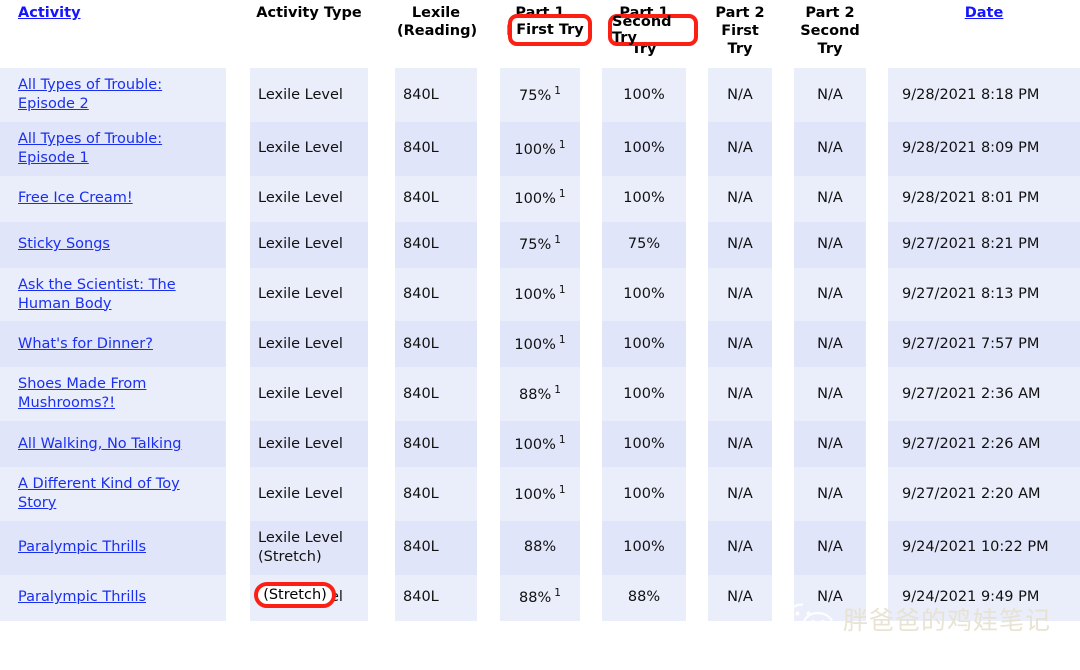  Describe the element at coordinates (984, 494) in the screenshot. I see `cell-date: 9/27/2021 2:20 AM` at that location.